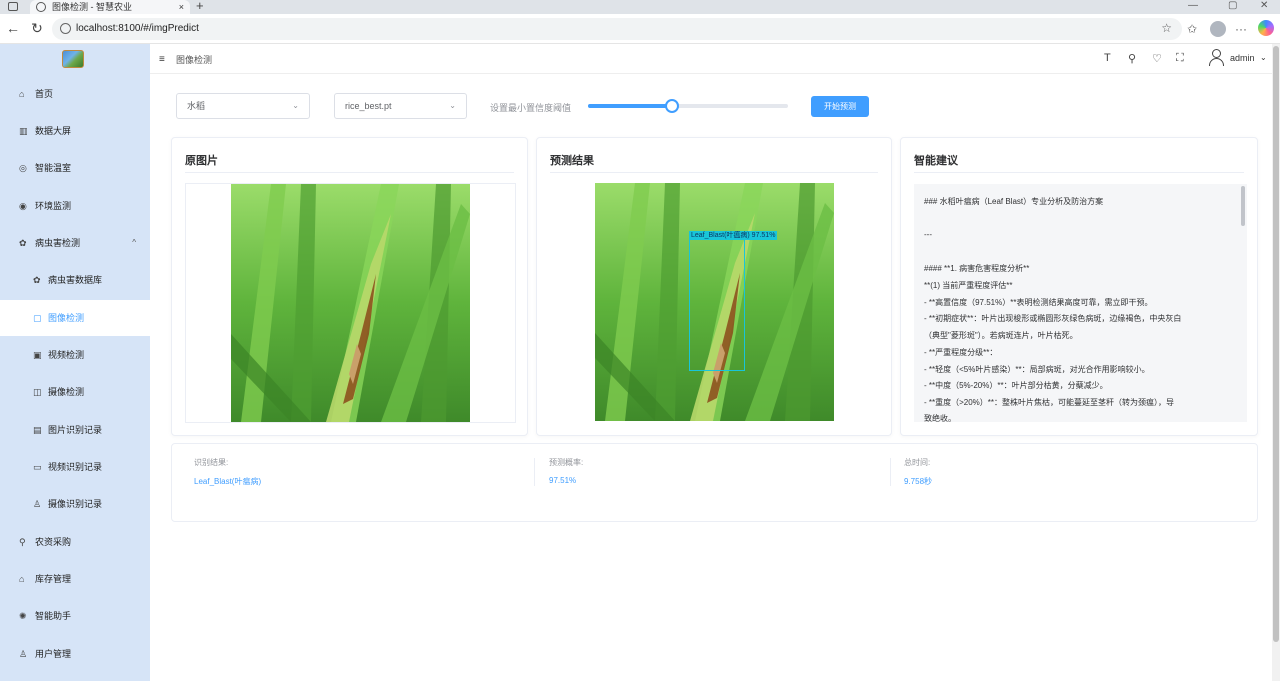  Describe the element at coordinates (75, 94) in the screenshot. I see `sidebar-item-home: ⌂ 首页` at that location.